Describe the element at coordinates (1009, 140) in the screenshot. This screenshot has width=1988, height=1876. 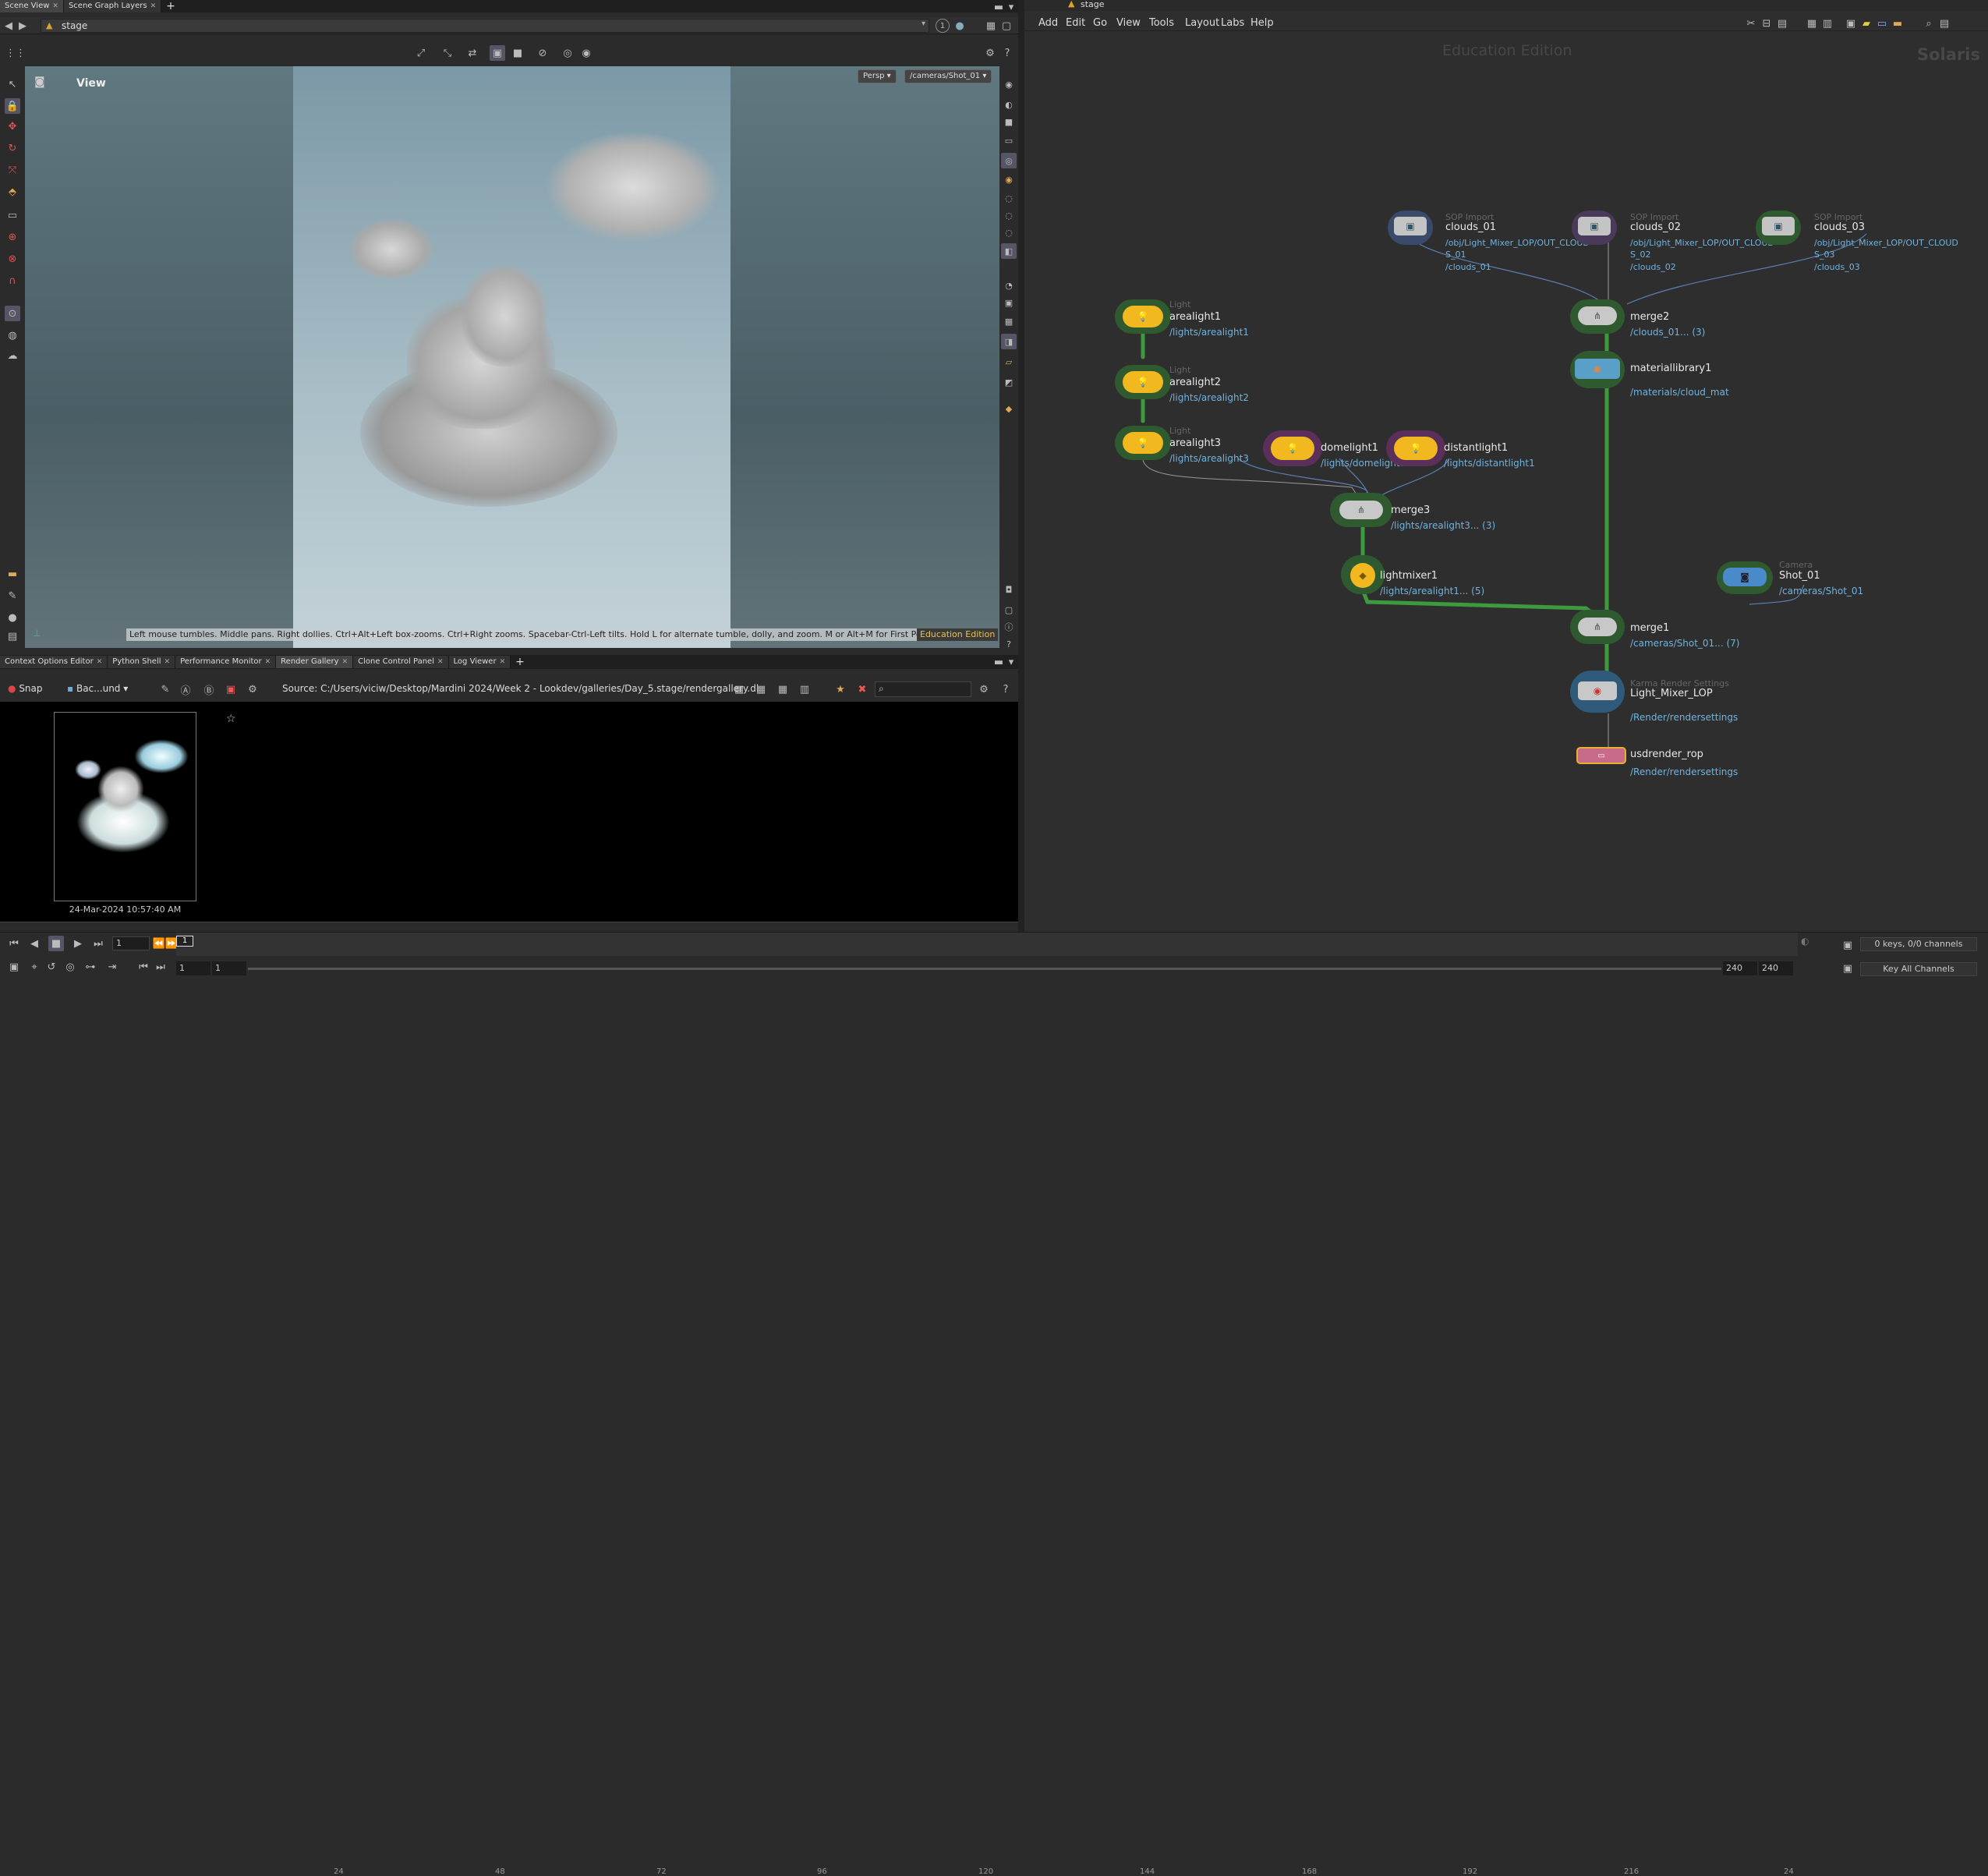
I see `display-option-icon: ▭` at that location.